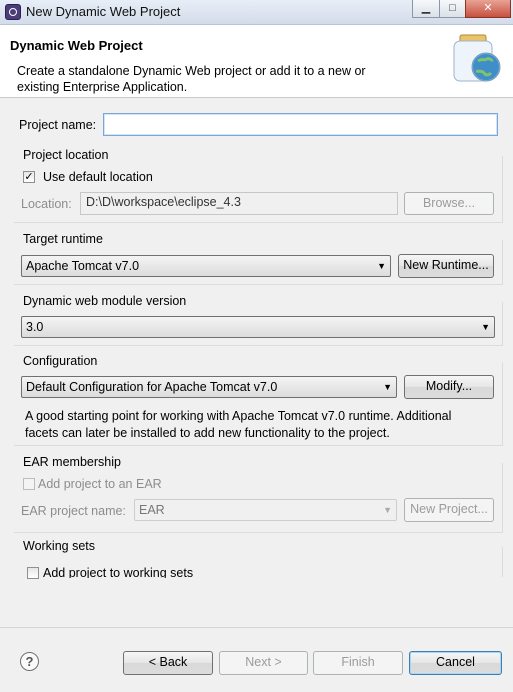 The height and width of the screenshot is (692, 513). What do you see at coordinates (59, 546) in the screenshot?
I see `working-sets-group-label: Working sets` at bounding box center [59, 546].